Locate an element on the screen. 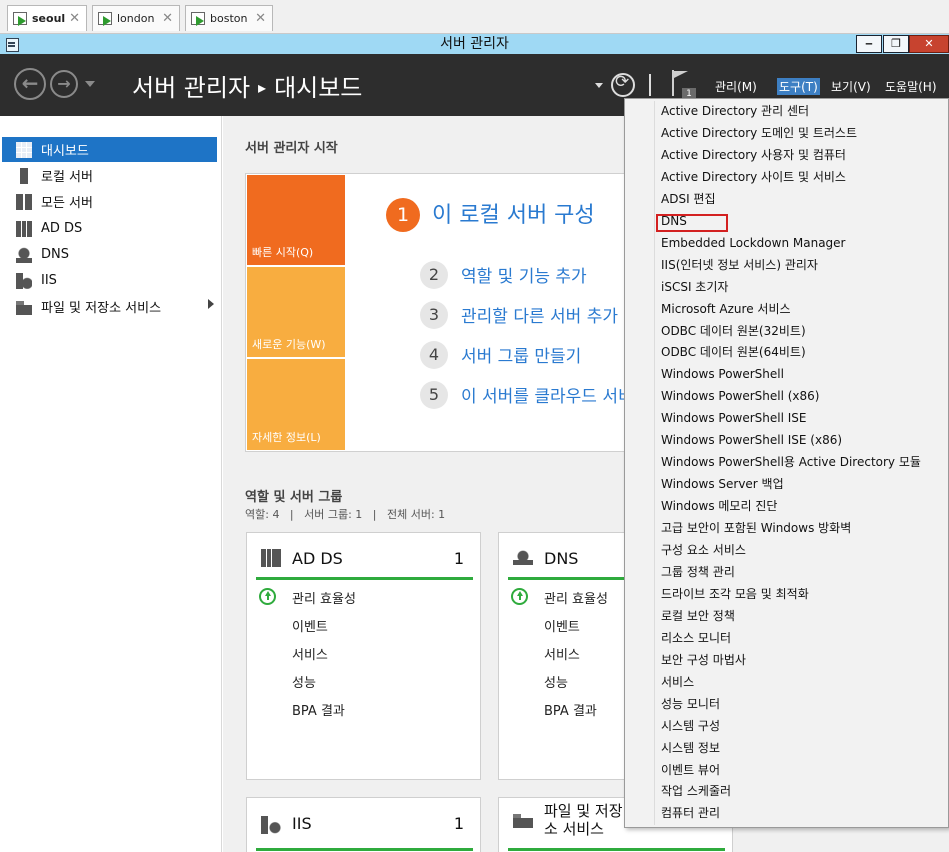 The width and height of the screenshot is (949, 852). vm-tab-seoul: seoul ✕ is located at coordinates (47, 18).